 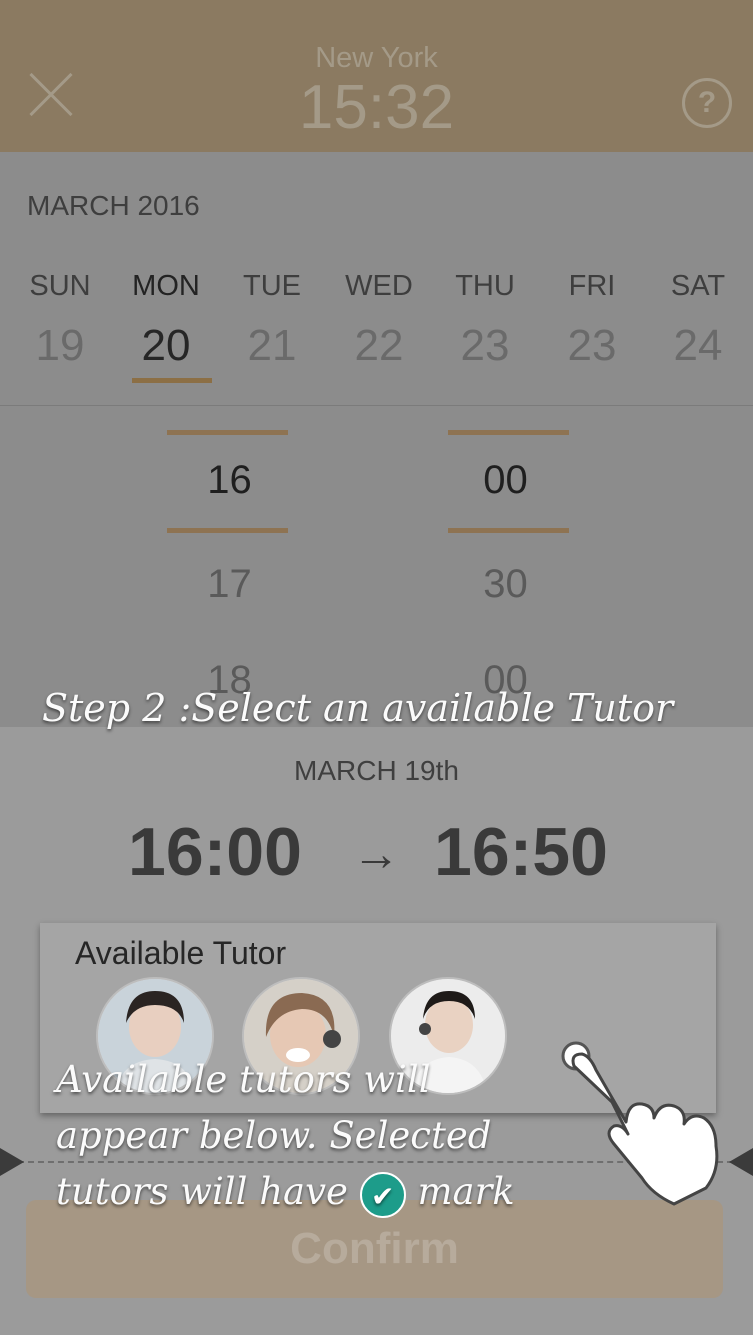 I want to click on day-sat: SAT 24, so click(x=698, y=320).